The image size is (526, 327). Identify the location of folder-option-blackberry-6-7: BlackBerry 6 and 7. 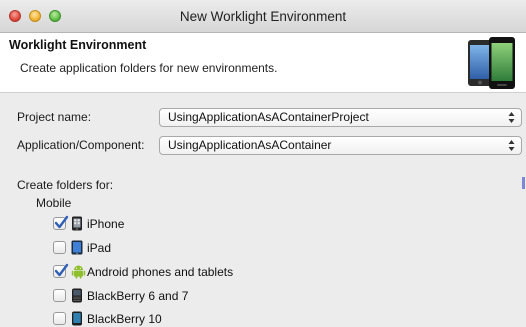
(203, 296).